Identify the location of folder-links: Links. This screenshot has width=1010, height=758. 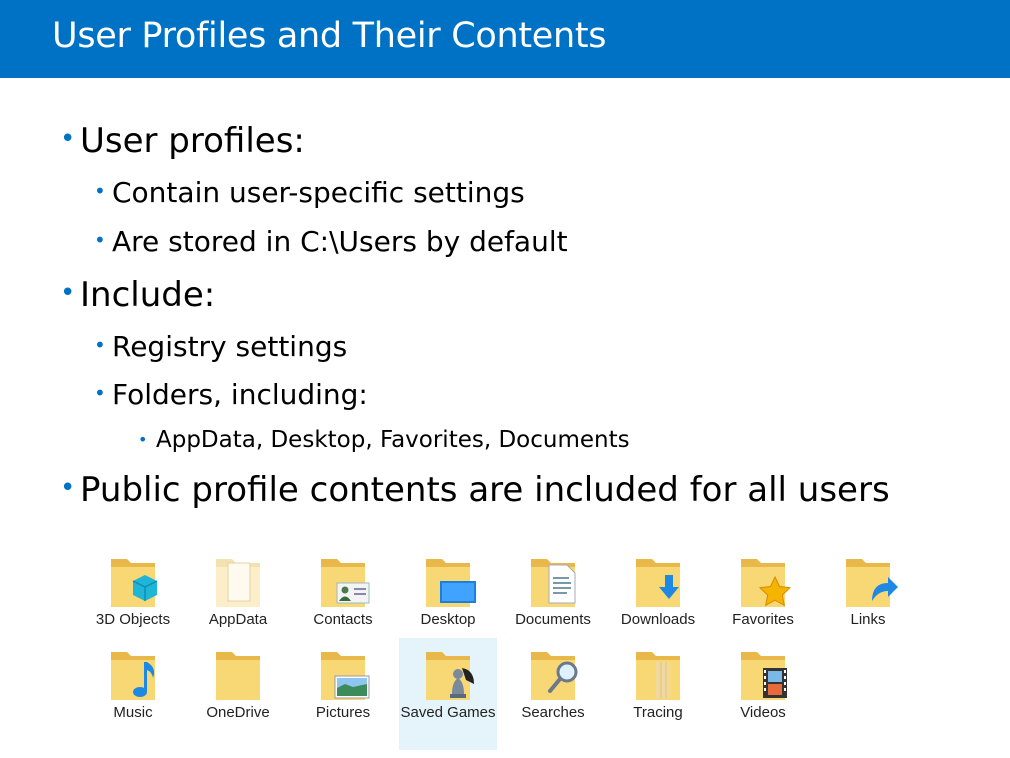
(868, 601).